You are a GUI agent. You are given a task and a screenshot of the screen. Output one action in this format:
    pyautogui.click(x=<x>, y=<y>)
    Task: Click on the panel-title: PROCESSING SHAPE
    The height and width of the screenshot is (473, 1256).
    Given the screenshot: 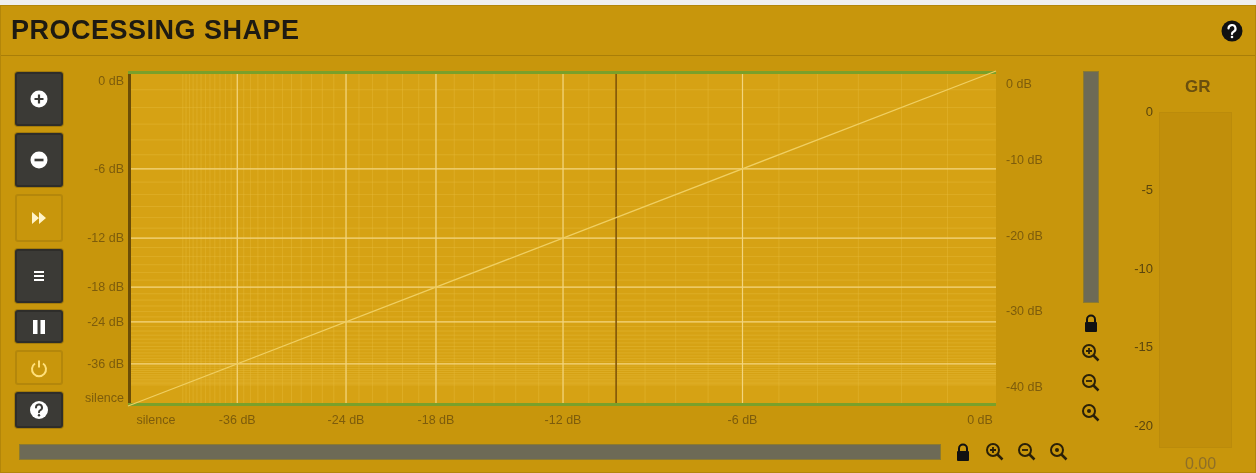 What is the action you would take?
    pyautogui.click(x=155, y=31)
    